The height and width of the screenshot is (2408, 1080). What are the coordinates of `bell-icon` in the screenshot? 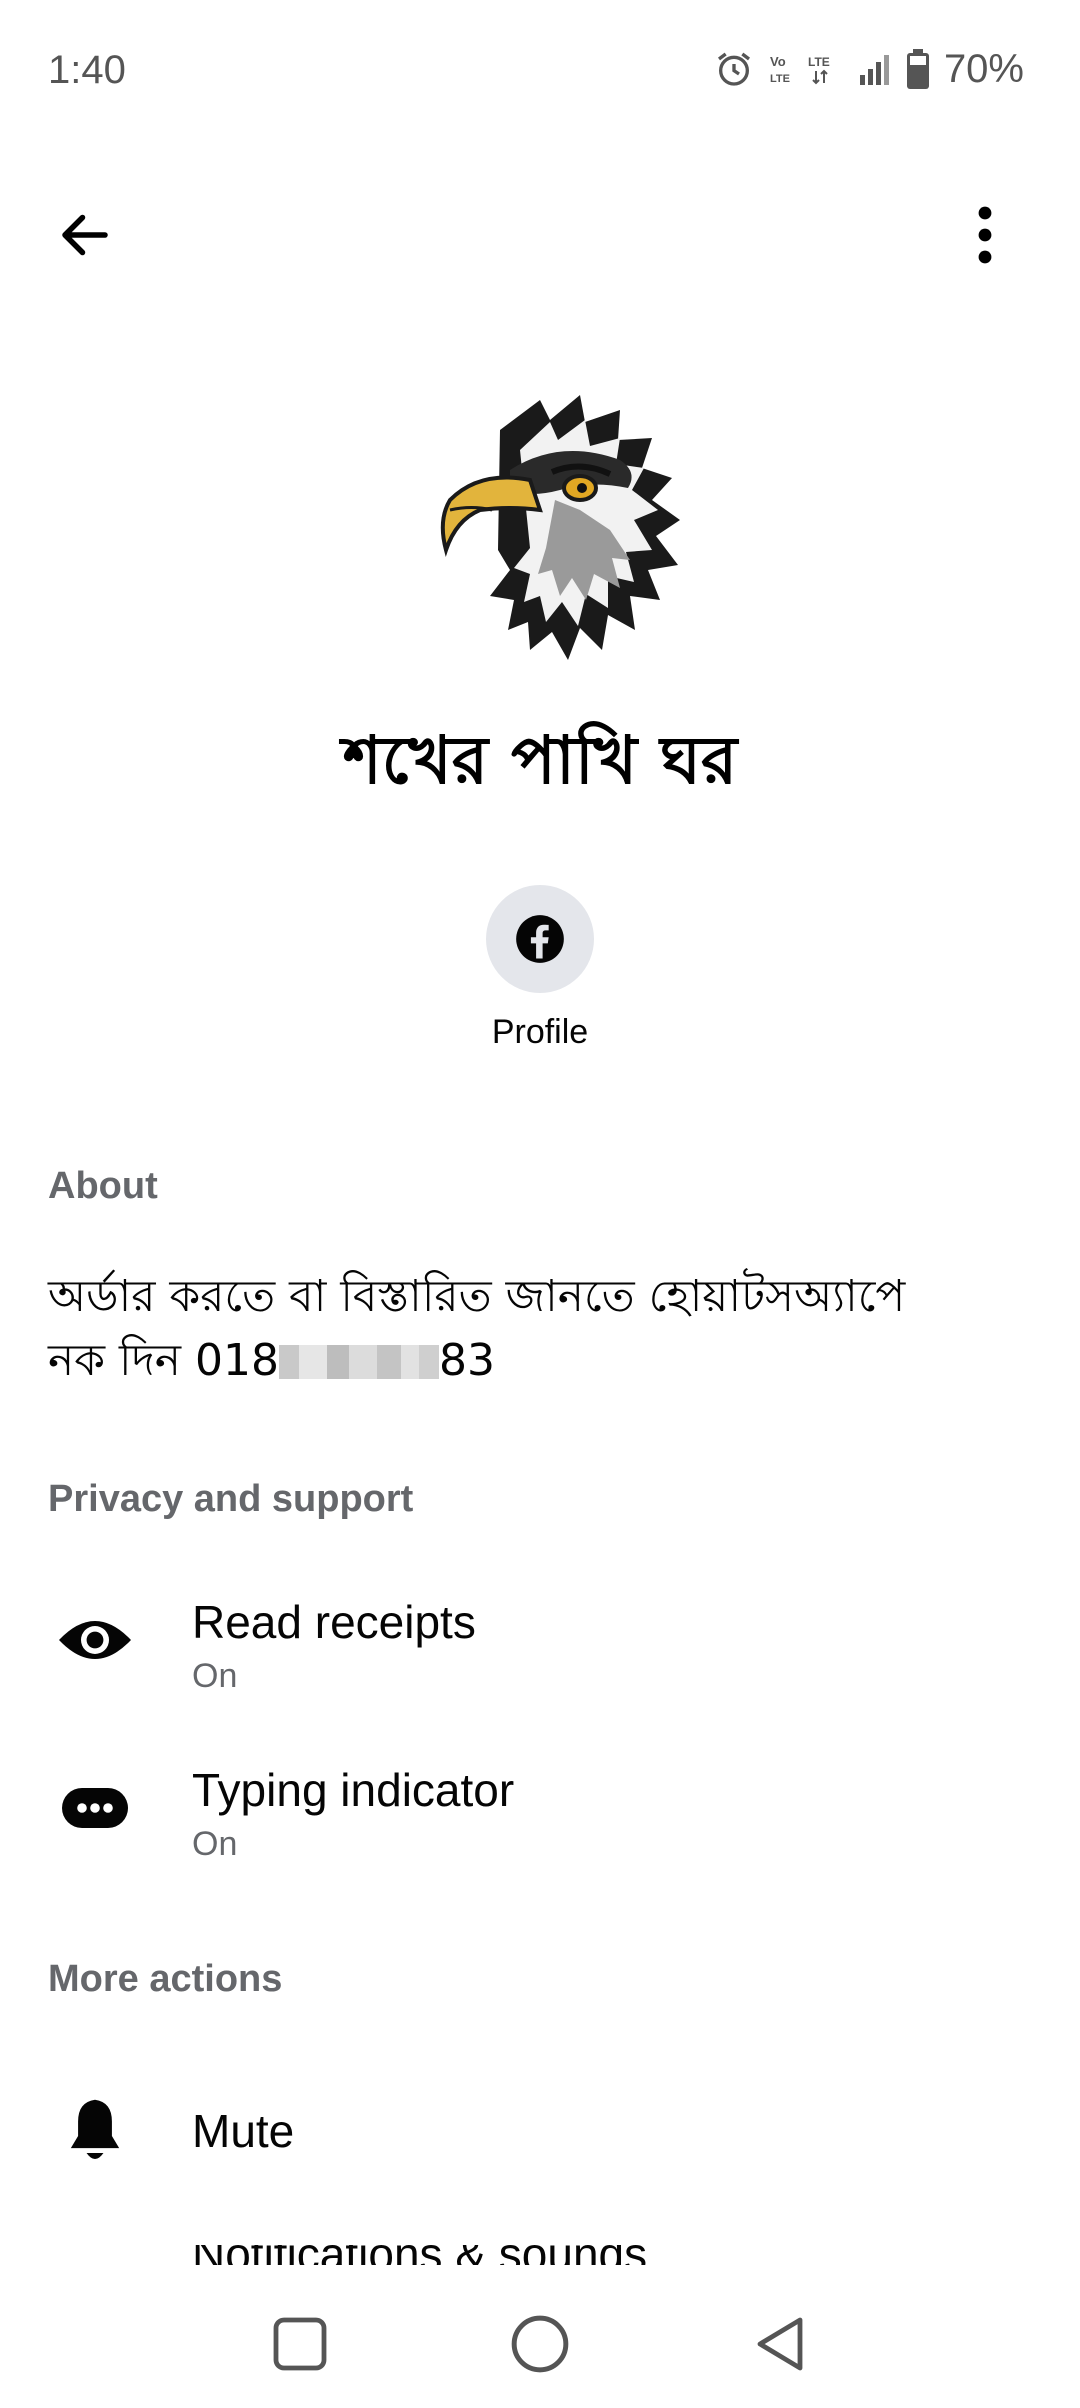 It's located at (95, 2130).